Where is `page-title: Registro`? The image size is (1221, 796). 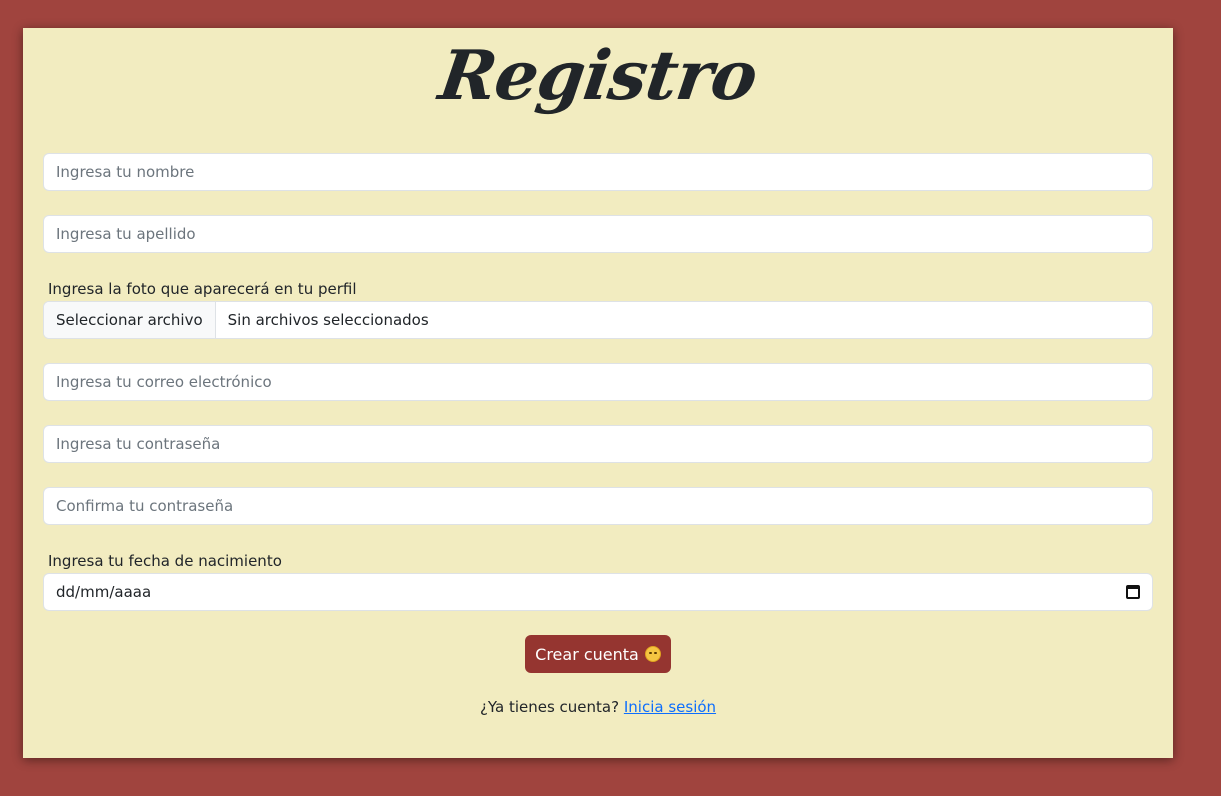 page-title: Registro is located at coordinates (598, 76).